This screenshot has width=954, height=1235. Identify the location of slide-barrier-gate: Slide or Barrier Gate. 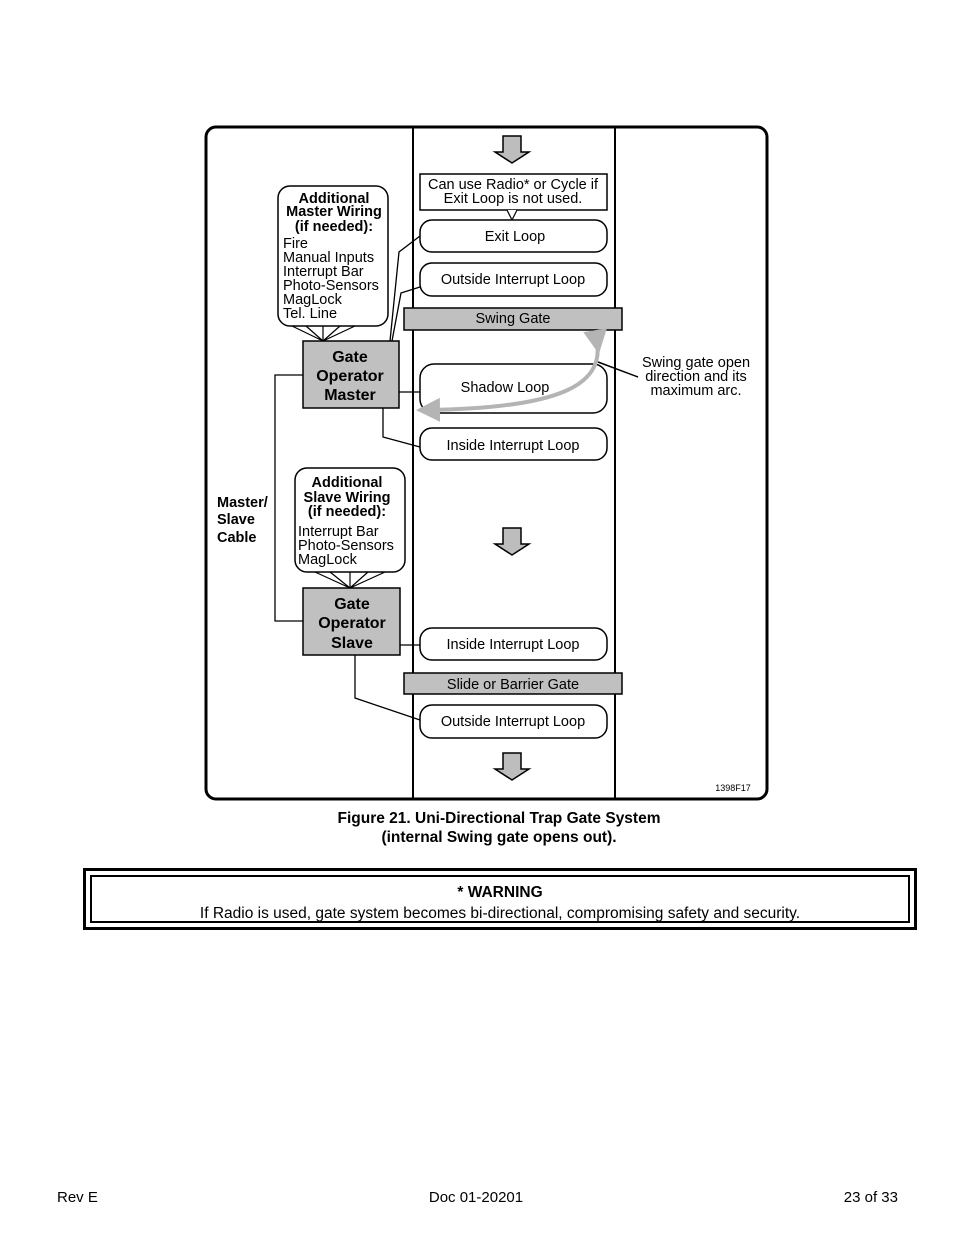
(513, 683).